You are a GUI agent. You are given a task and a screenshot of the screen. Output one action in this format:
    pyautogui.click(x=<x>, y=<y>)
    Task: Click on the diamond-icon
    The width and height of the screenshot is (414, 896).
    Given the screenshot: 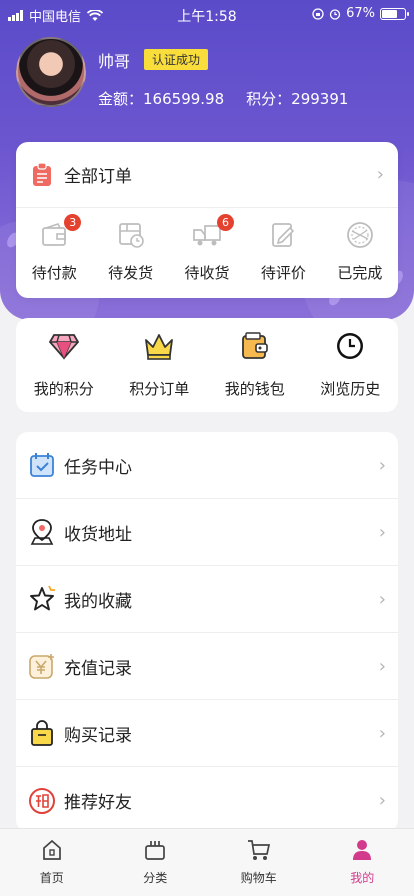 What is the action you would take?
    pyautogui.click(x=64, y=346)
    